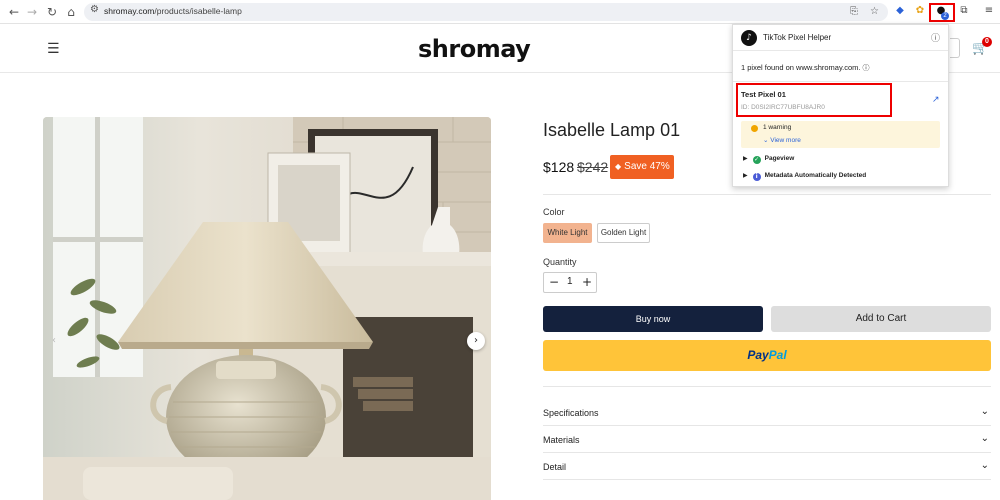  What do you see at coordinates (593, 167) in the screenshot?
I see `compare-price: $242` at bounding box center [593, 167].